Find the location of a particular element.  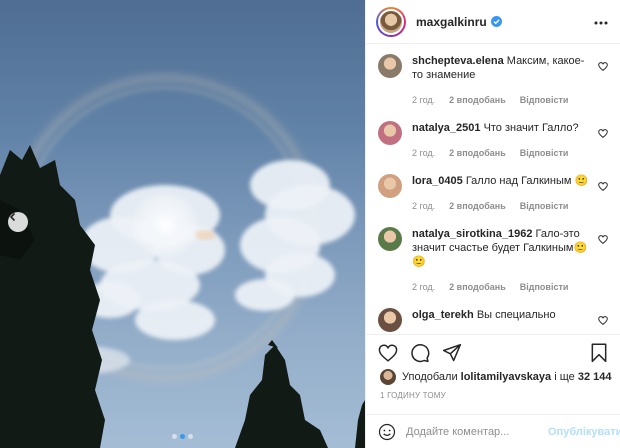

likes-suffix: і ще is located at coordinates (564, 377).